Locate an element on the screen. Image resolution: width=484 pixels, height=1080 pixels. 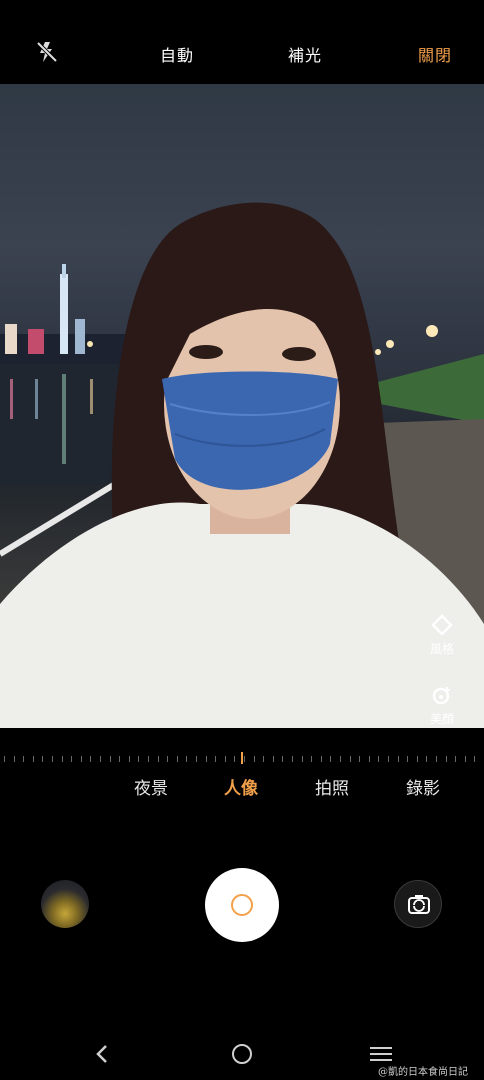
shutter-ring-icon is located at coordinates (242, 905).